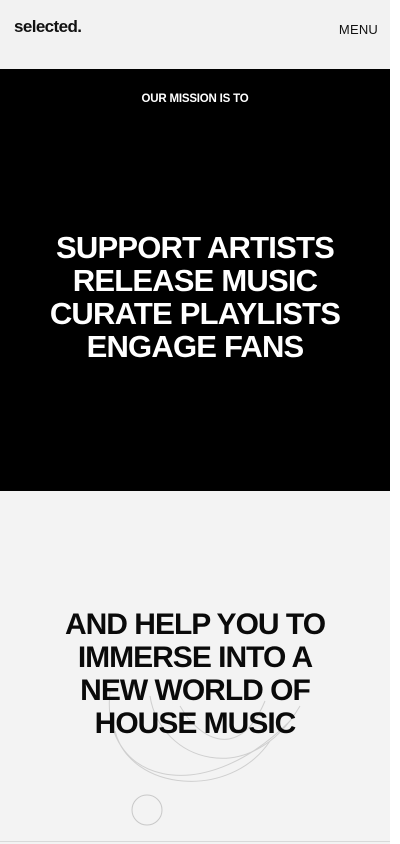  I want to click on site-header: selected. MENU, so click(195, 34).